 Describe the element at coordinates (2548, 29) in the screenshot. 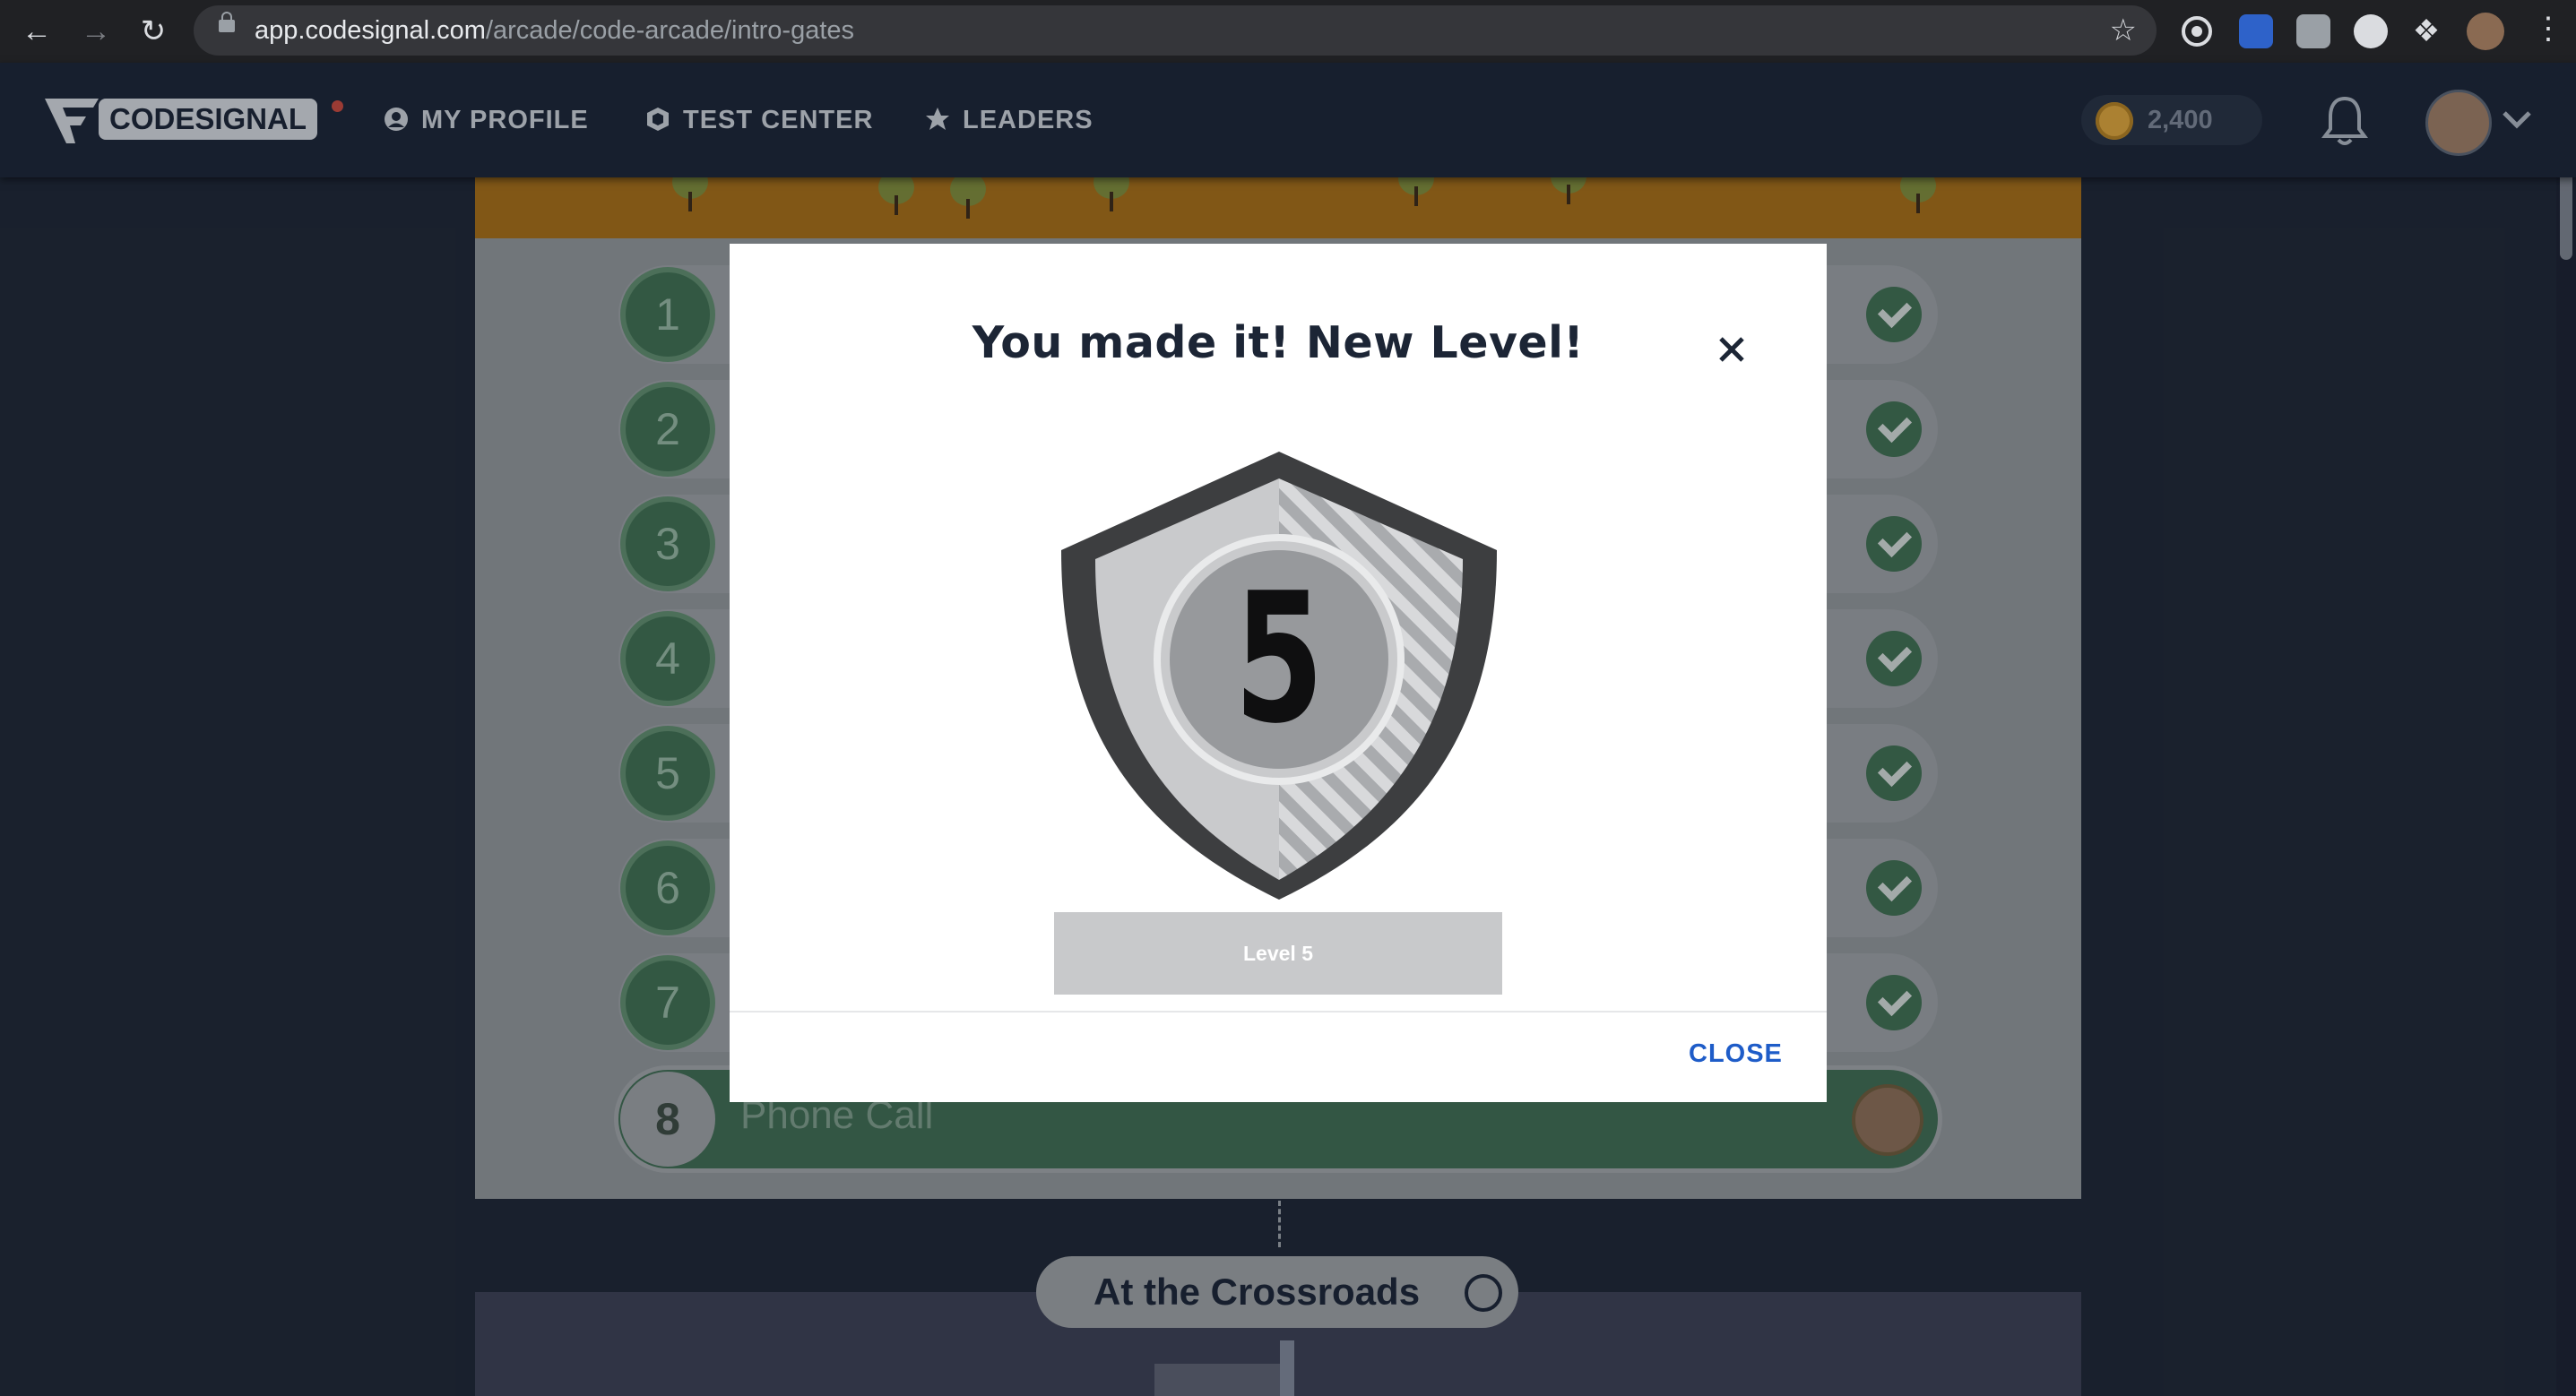

I see `browser-menu-icon: ⋮` at that location.